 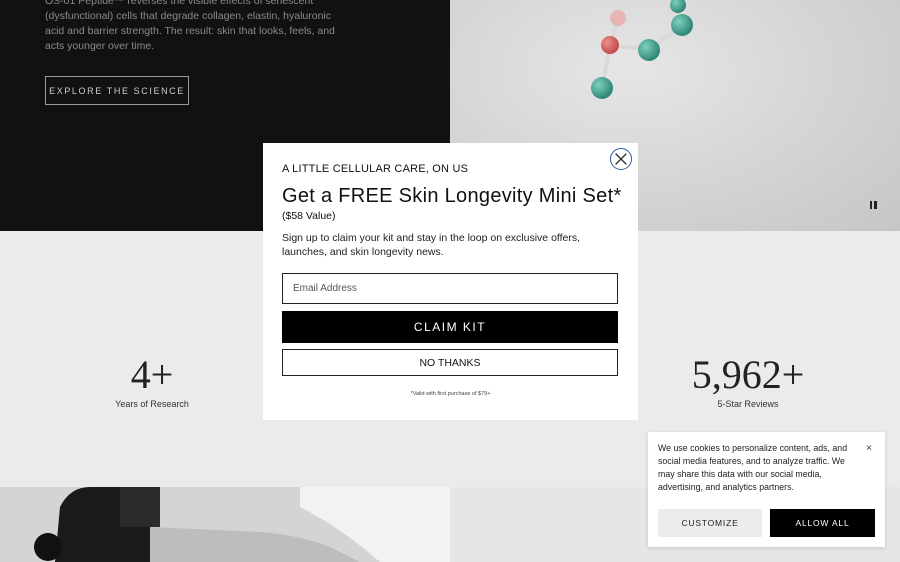 I want to click on email-field, so click(x=450, y=288).